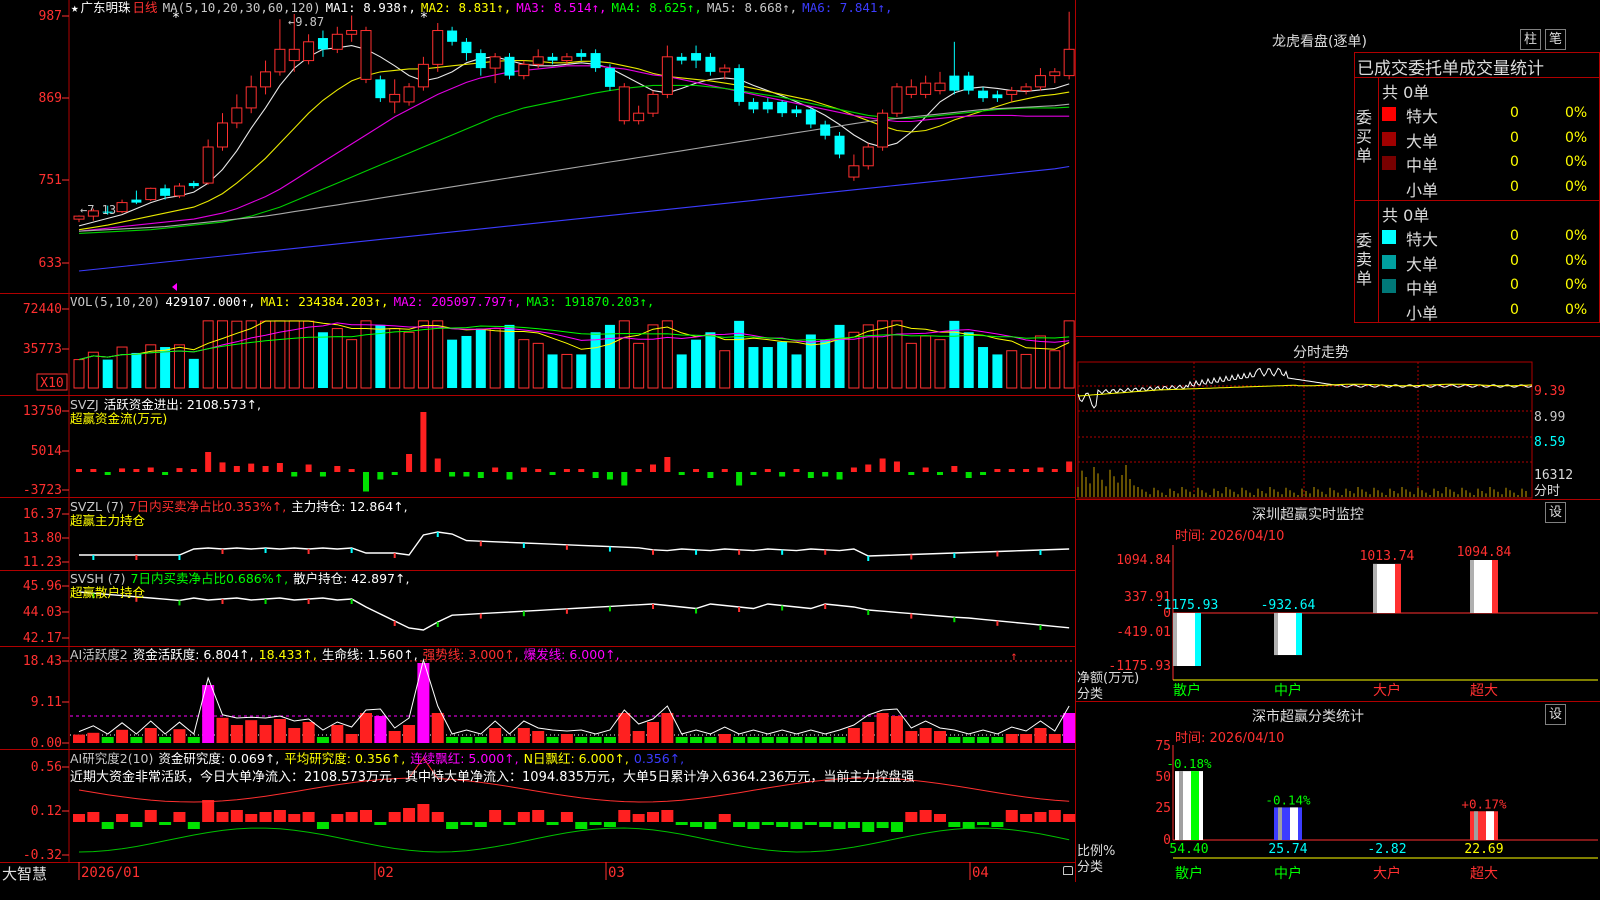  What do you see at coordinates (1555, 714) in the screenshot?
I see `classify-settings-button: 设` at bounding box center [1555, 714].